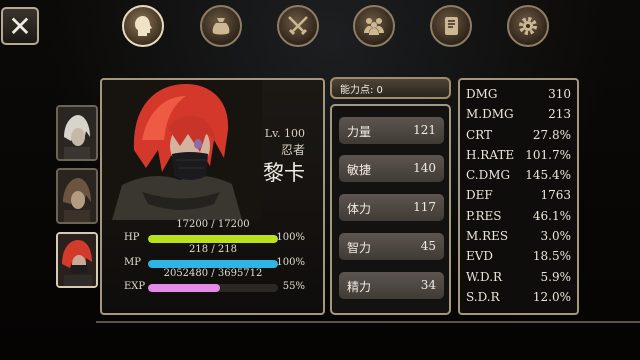 This screenshot has height=360, width=640. What do you see at coordinates (284, 173) in the screenshot?
I see `character-name: 黎卡` at bounding box center [284, 173].